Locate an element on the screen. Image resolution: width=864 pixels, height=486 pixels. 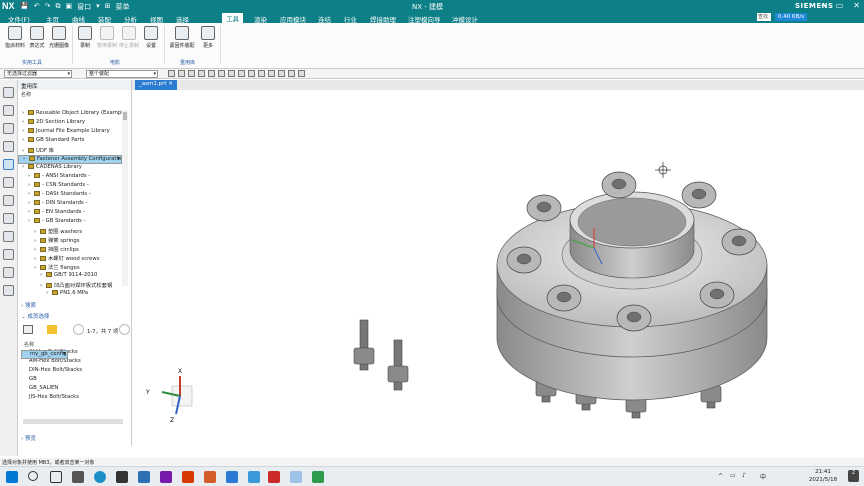
minimize-button: ─ is located at coordinates (823, 5).